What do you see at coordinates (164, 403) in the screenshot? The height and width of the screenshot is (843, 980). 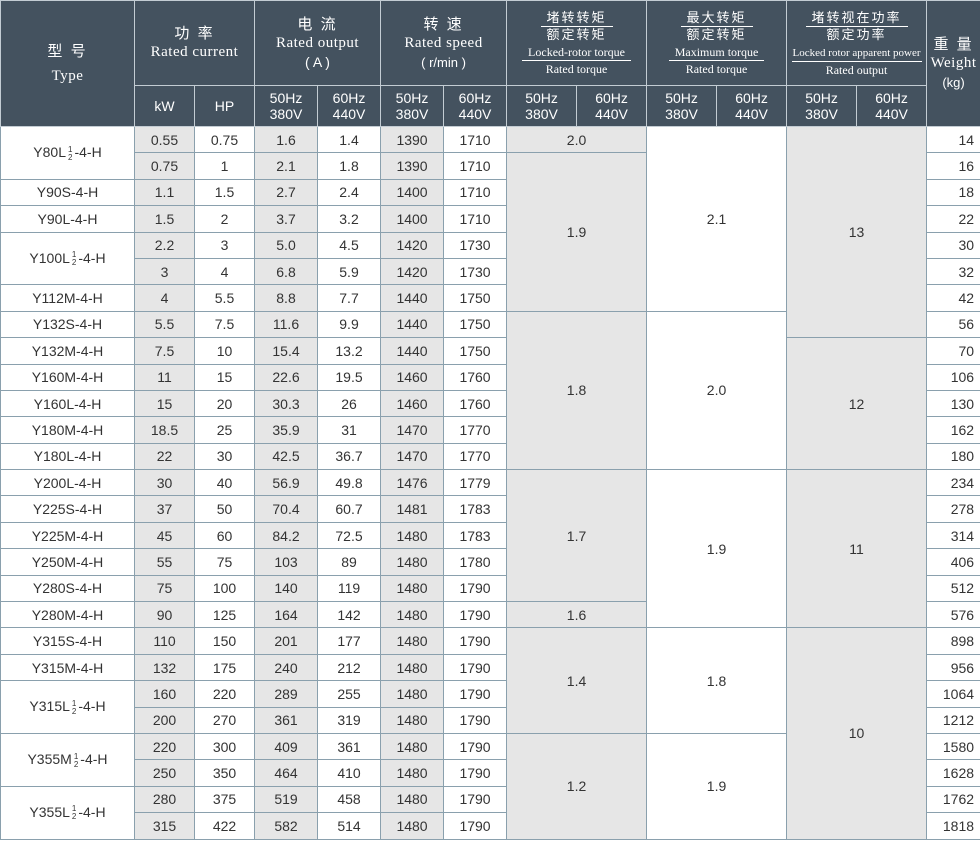 I see `power-kw: 15` at bounding box center [164, 403].